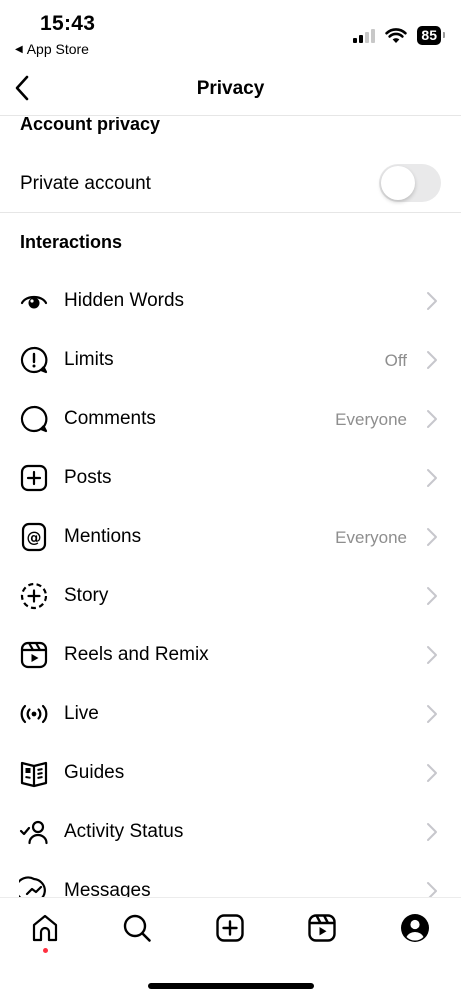 This screenshot has width=461, height=999. What do you see at coordinates (124, 831) in the screenshot?
I see `row-label: Activity Status` at bounding box center [124, 831].